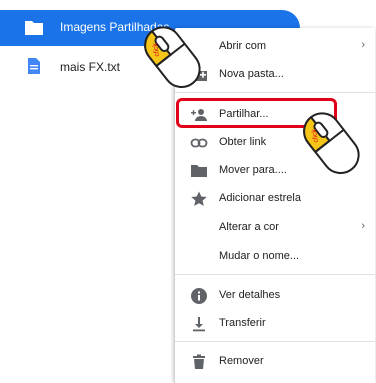 This screenshot has width=376, height=383. Describe the element at coordinates (275, 324) in the screenshot. I see `menu-item-download: Transferir` at that location.